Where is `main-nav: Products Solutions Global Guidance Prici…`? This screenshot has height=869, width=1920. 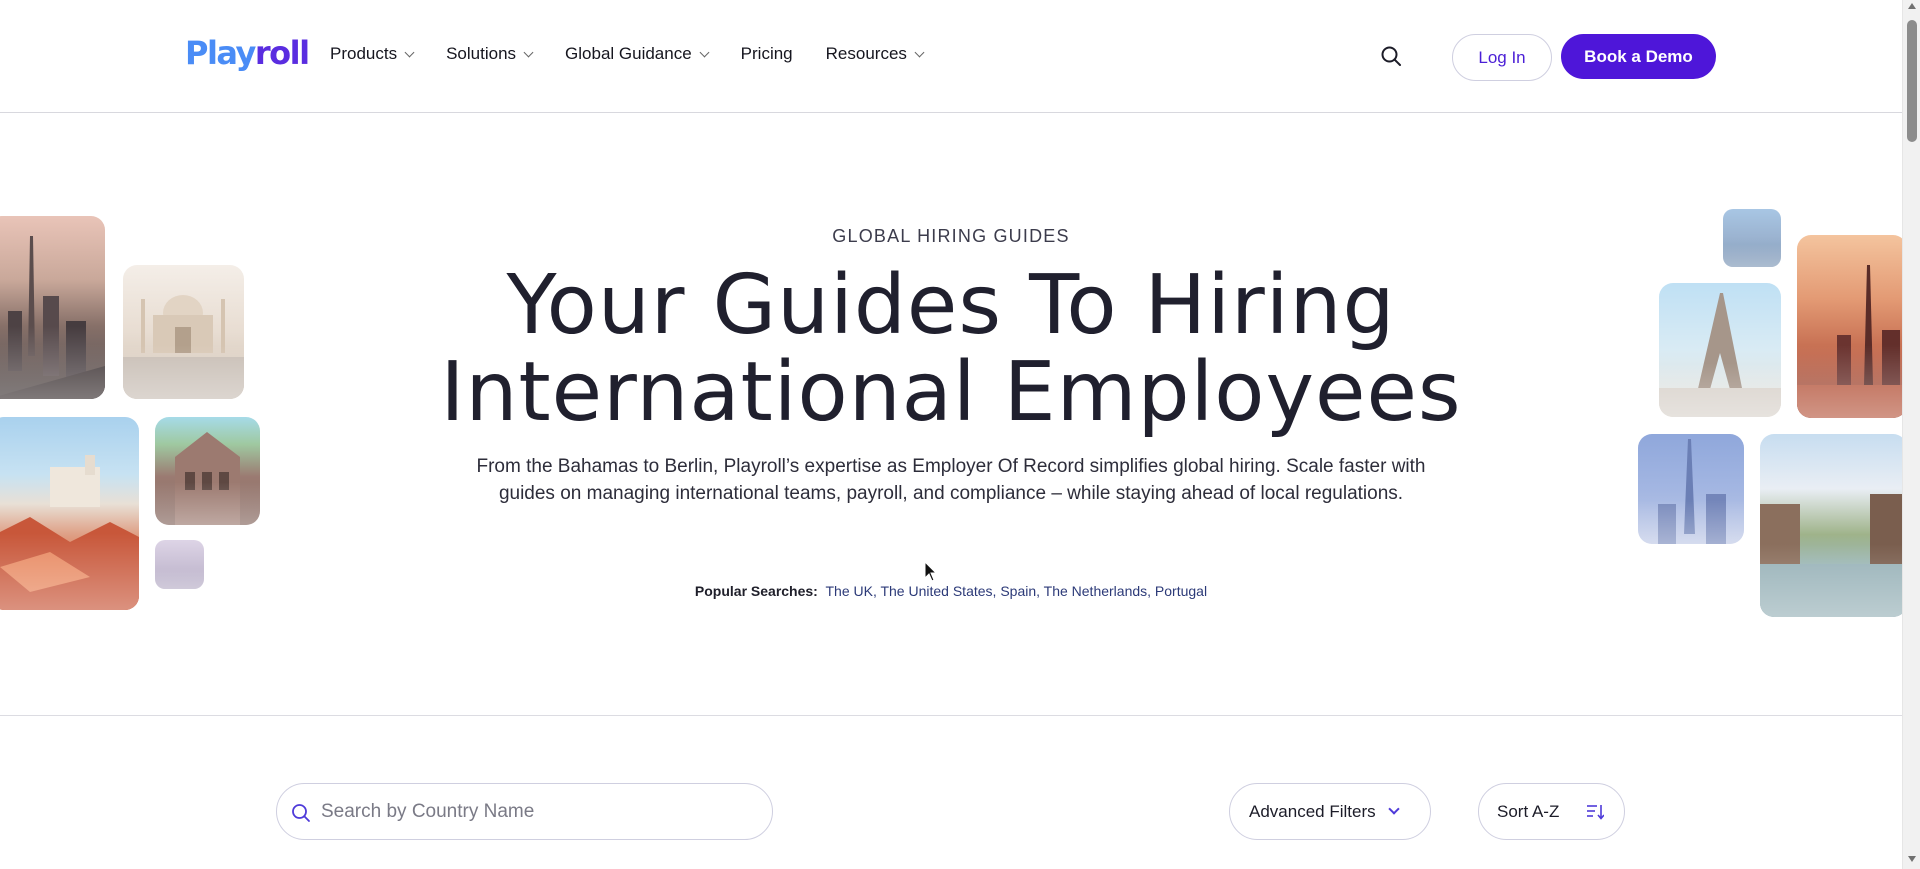 main-nav: Products Solutions Global Guidance Prici… is located at coordinates (643, 54).